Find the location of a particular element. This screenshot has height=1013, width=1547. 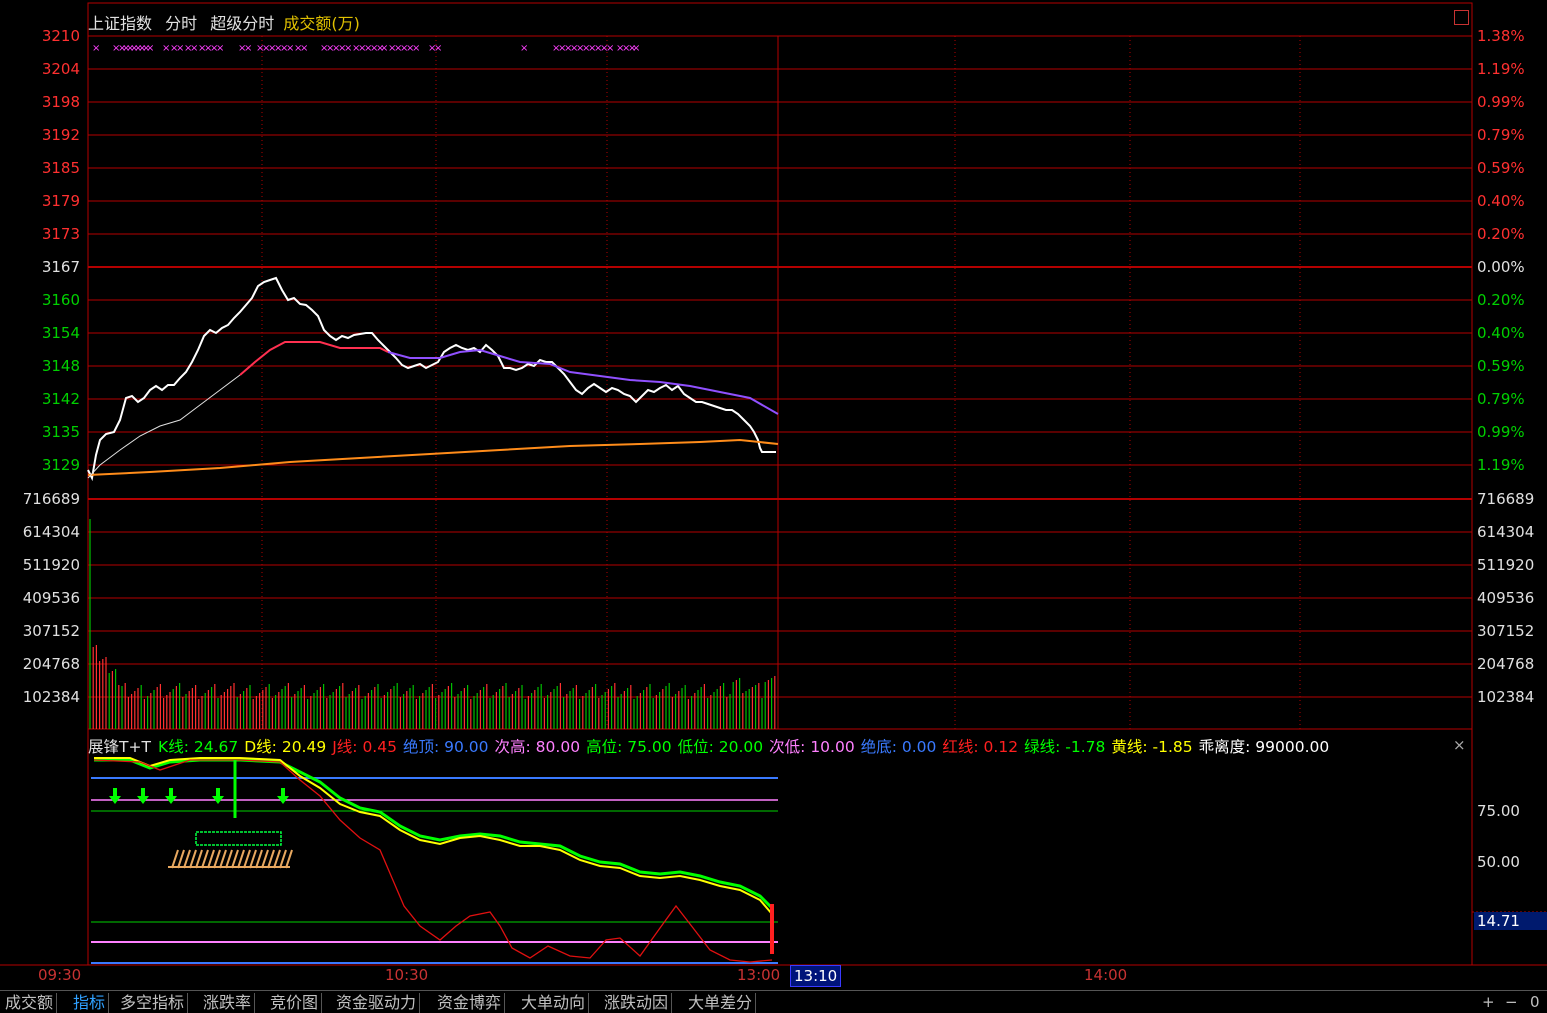

indicator-item: 低位: 20.00 is located at coordinates (721, 747).